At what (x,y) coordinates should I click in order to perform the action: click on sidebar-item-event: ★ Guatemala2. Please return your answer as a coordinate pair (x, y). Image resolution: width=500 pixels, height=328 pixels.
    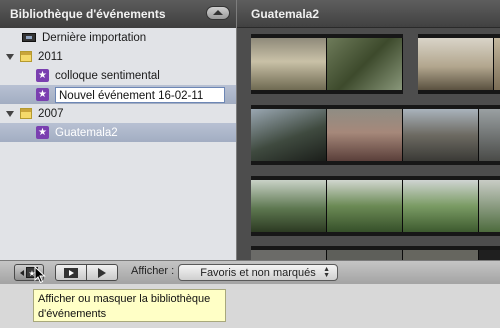
    Looking at the image, I should click on (118, 132).